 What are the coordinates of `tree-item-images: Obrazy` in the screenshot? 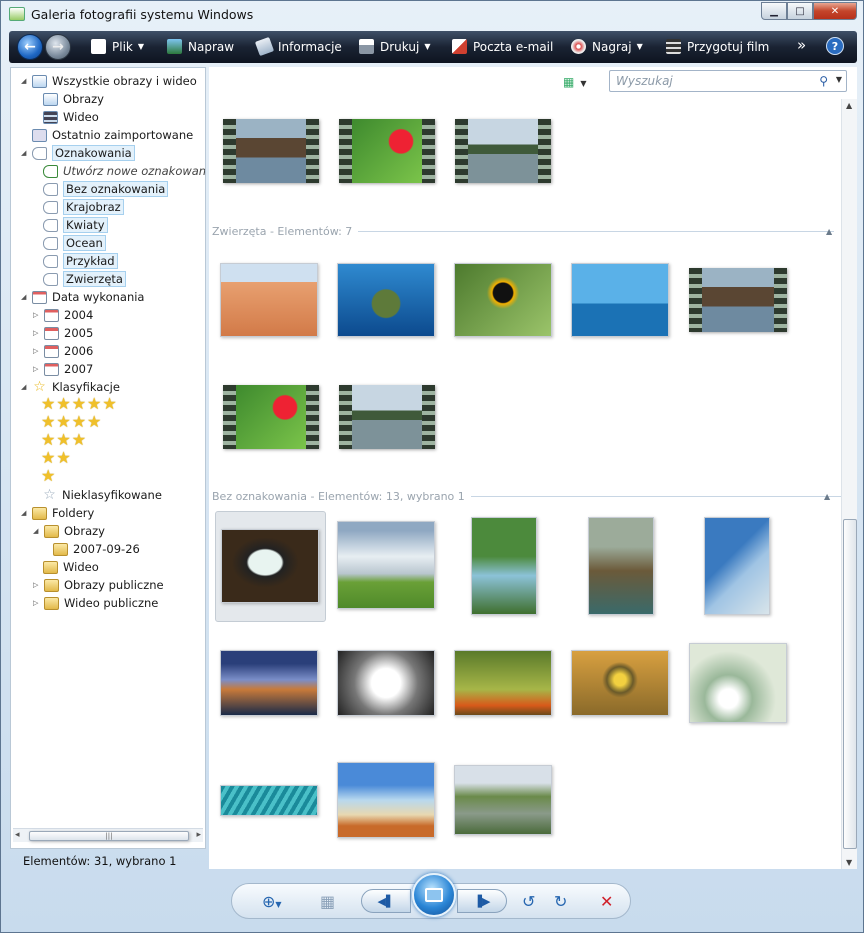 It's located at (73, 99).